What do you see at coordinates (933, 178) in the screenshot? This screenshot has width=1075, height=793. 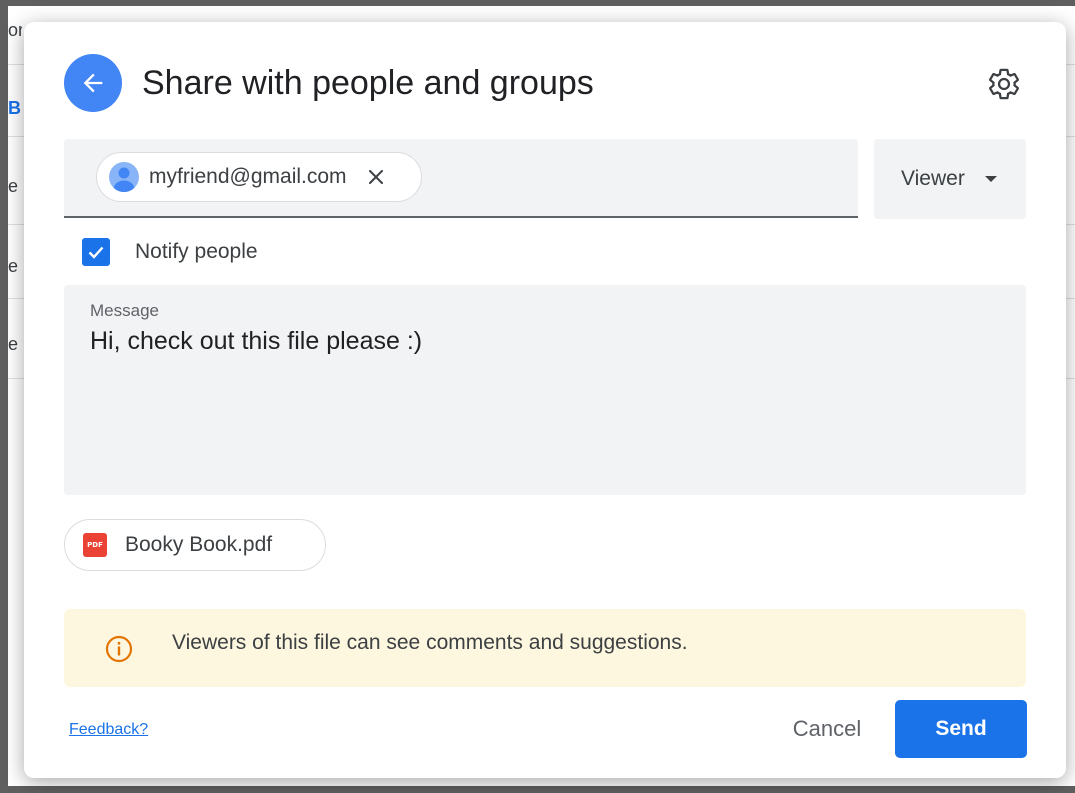 I see `role-selected-value: Viewer` at bounding box center [933, 178].